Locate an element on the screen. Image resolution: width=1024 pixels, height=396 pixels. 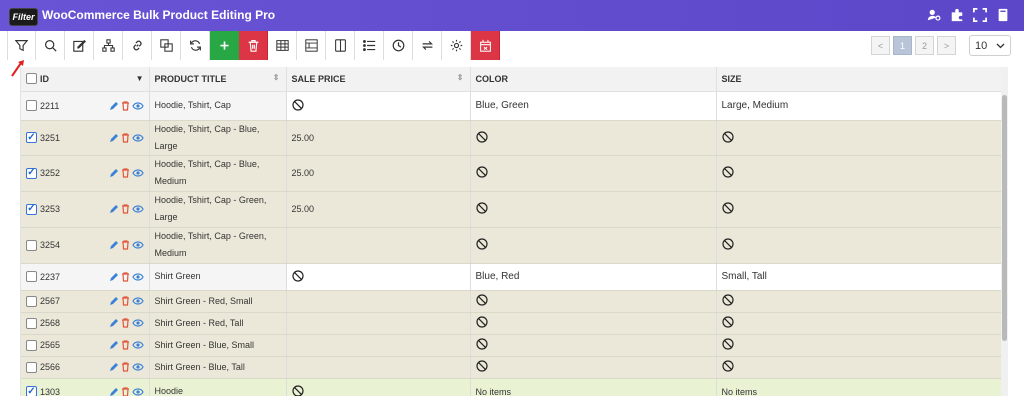
fullscreen-icon is located at coordinates (980, 15).